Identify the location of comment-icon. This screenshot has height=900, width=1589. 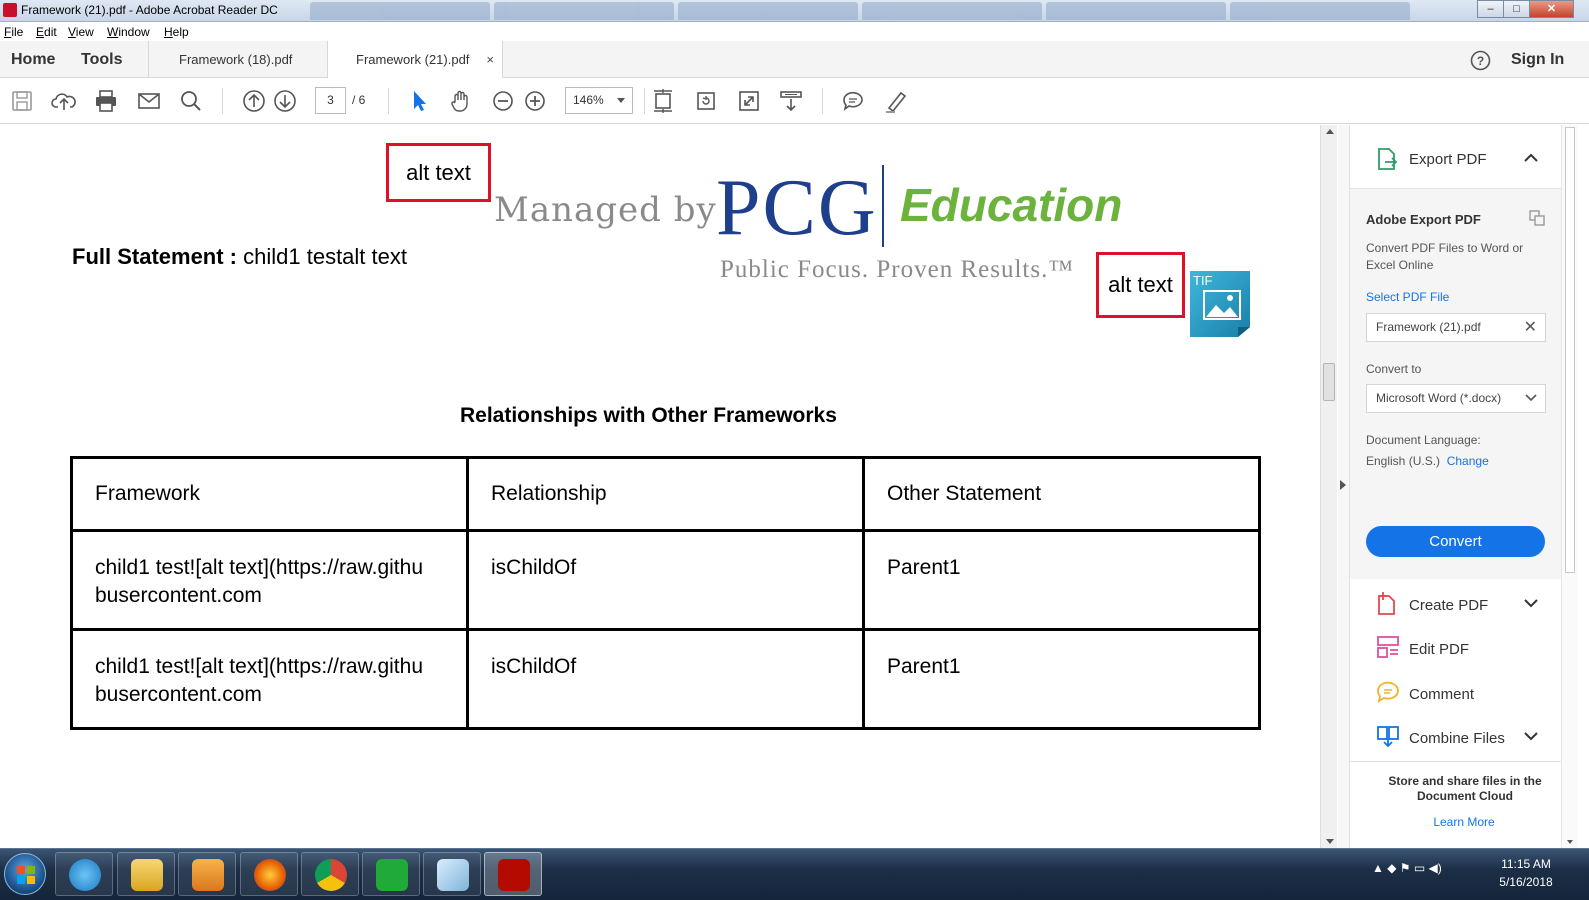
(853, 101).